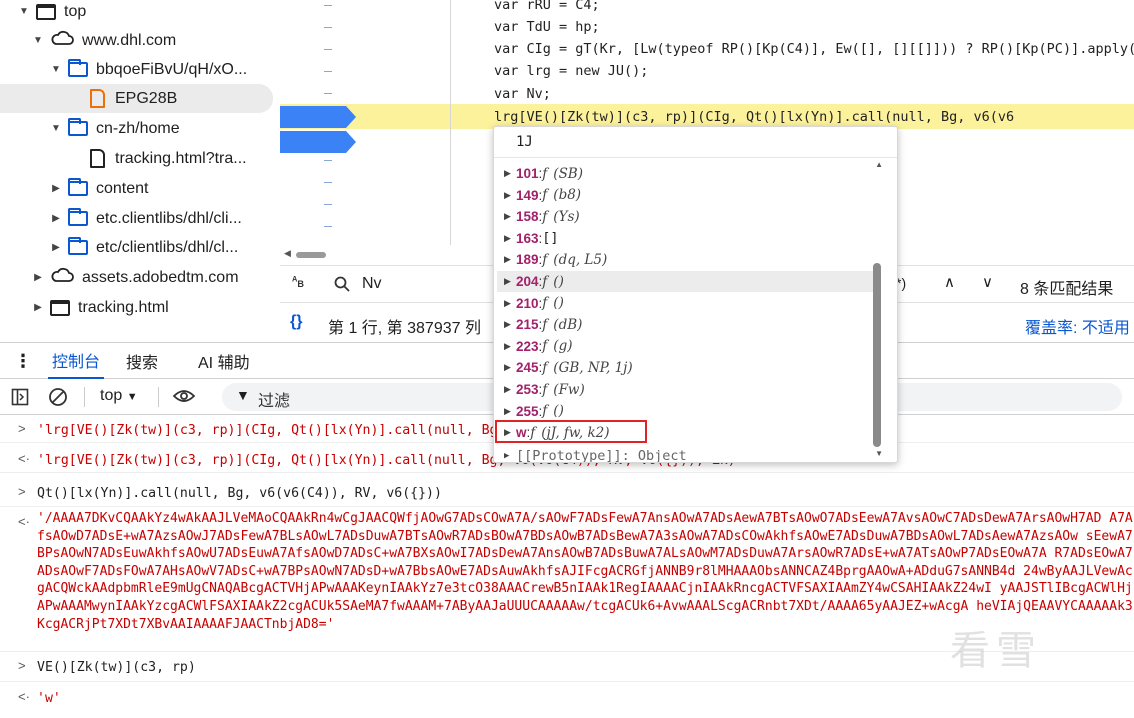  I want to click on more-menu-icon: ⋮, so click(23, 361).